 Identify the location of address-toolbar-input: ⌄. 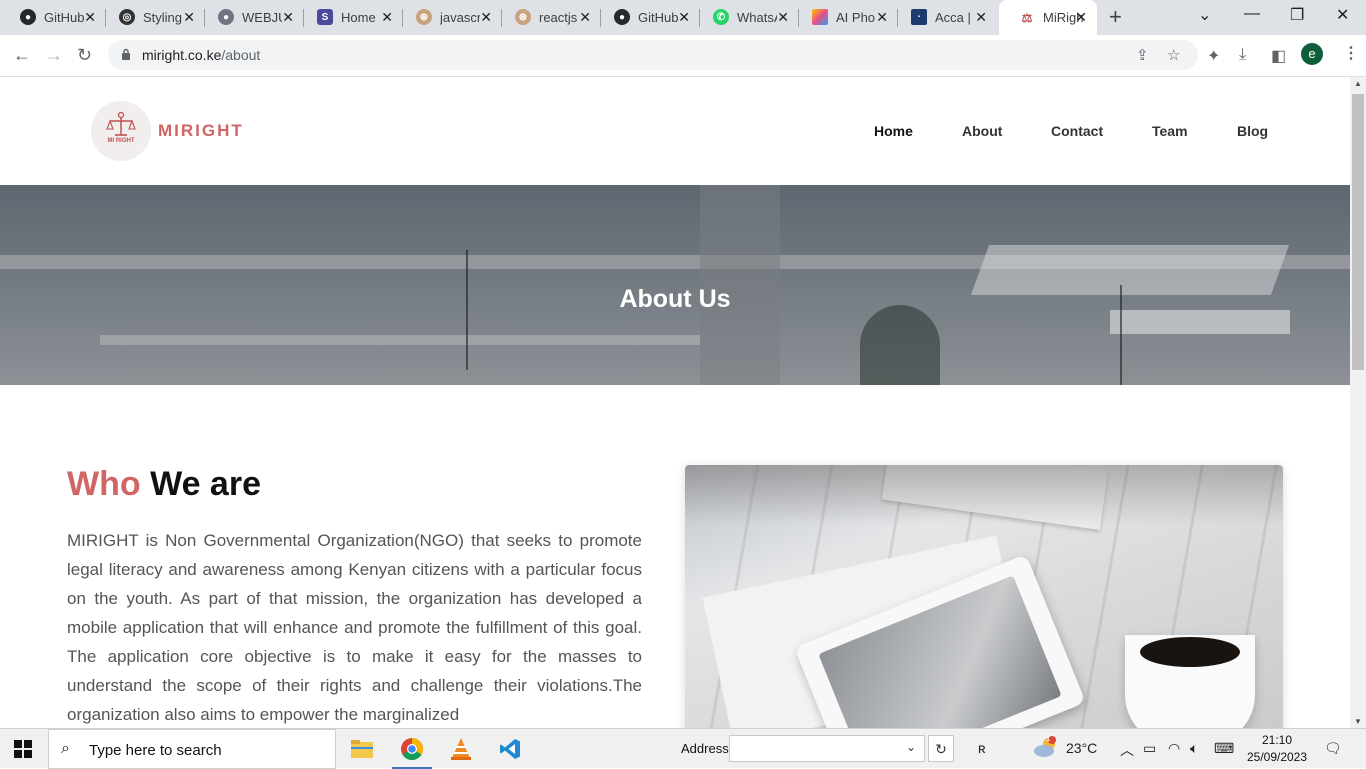
(827, 748).